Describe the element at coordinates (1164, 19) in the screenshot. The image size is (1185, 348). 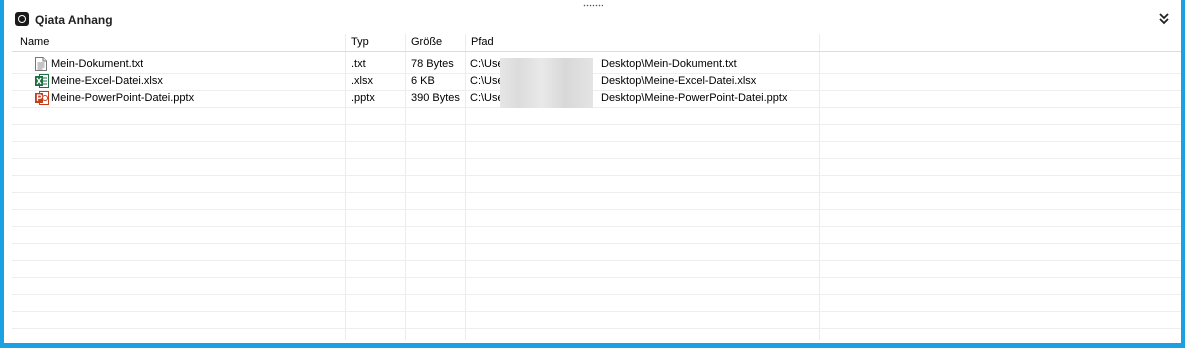
I see `double-chevron-down-icon` at that location.